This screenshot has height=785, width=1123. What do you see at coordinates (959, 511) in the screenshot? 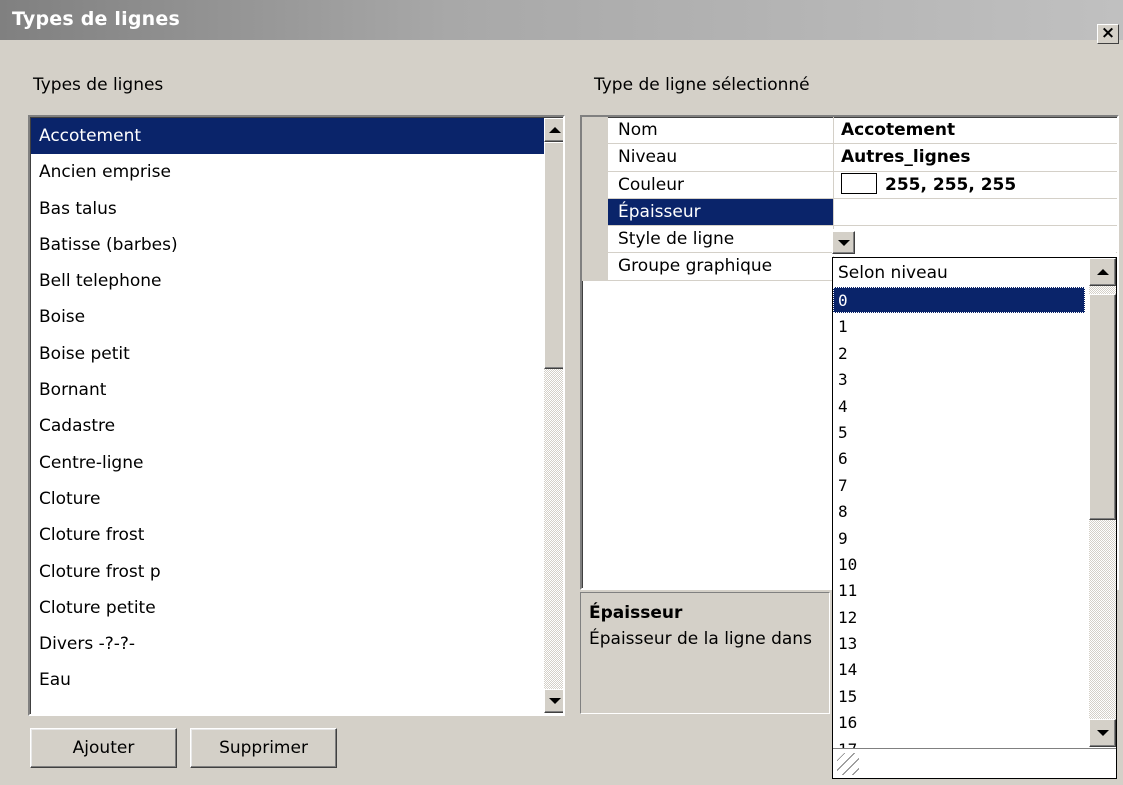
I see `dropdown-option: 8` at bounding box center [959, 511].